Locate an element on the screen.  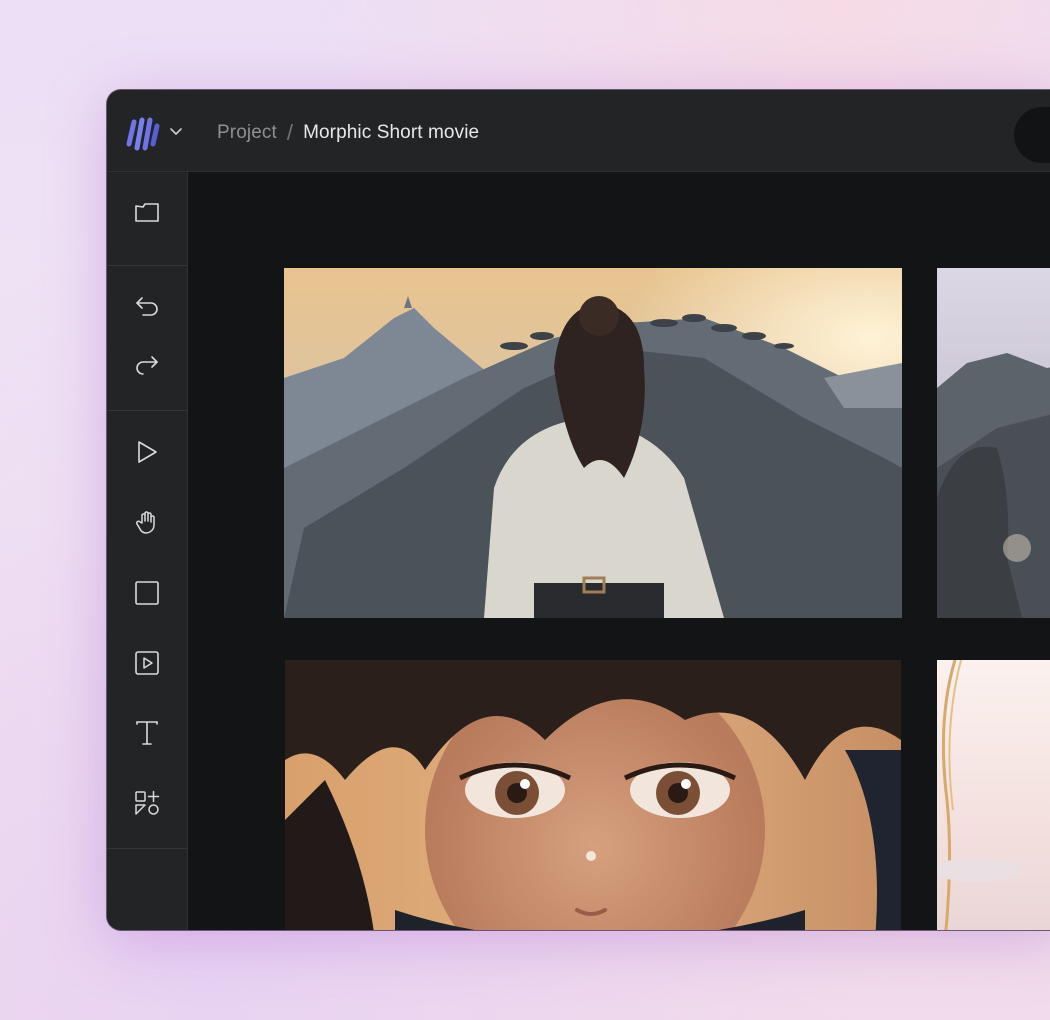
chevron-down-icon is located at coordinates (176, 131).